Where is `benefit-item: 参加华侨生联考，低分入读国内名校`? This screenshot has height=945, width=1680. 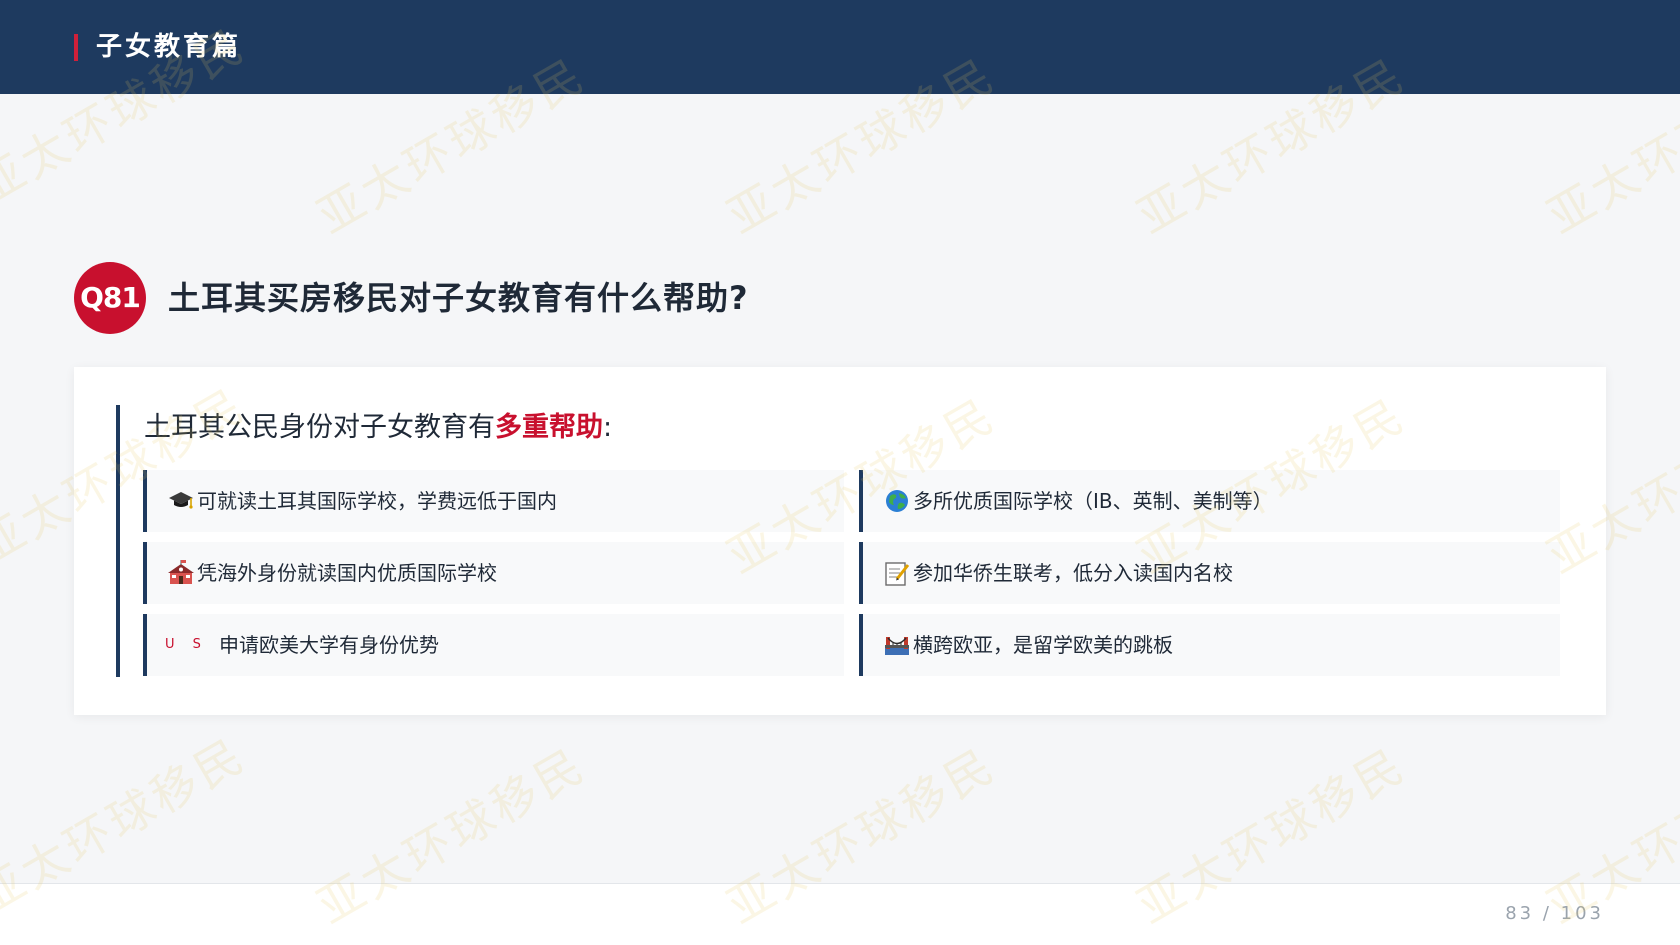
benefit-item: 参加华侨生联考，低分入读国内名校 is located at coordinates (1209, 573).